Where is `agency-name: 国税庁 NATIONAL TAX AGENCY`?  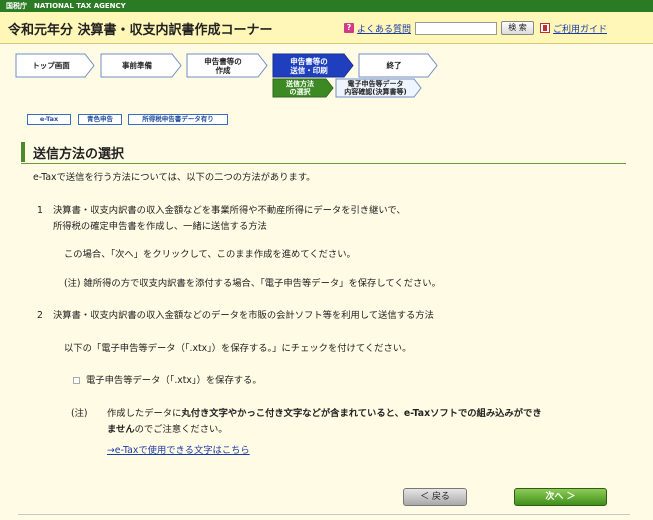
agency-name: 国税庁 NATIONAL TAX AGENCY is located at coordinates (66, 6).